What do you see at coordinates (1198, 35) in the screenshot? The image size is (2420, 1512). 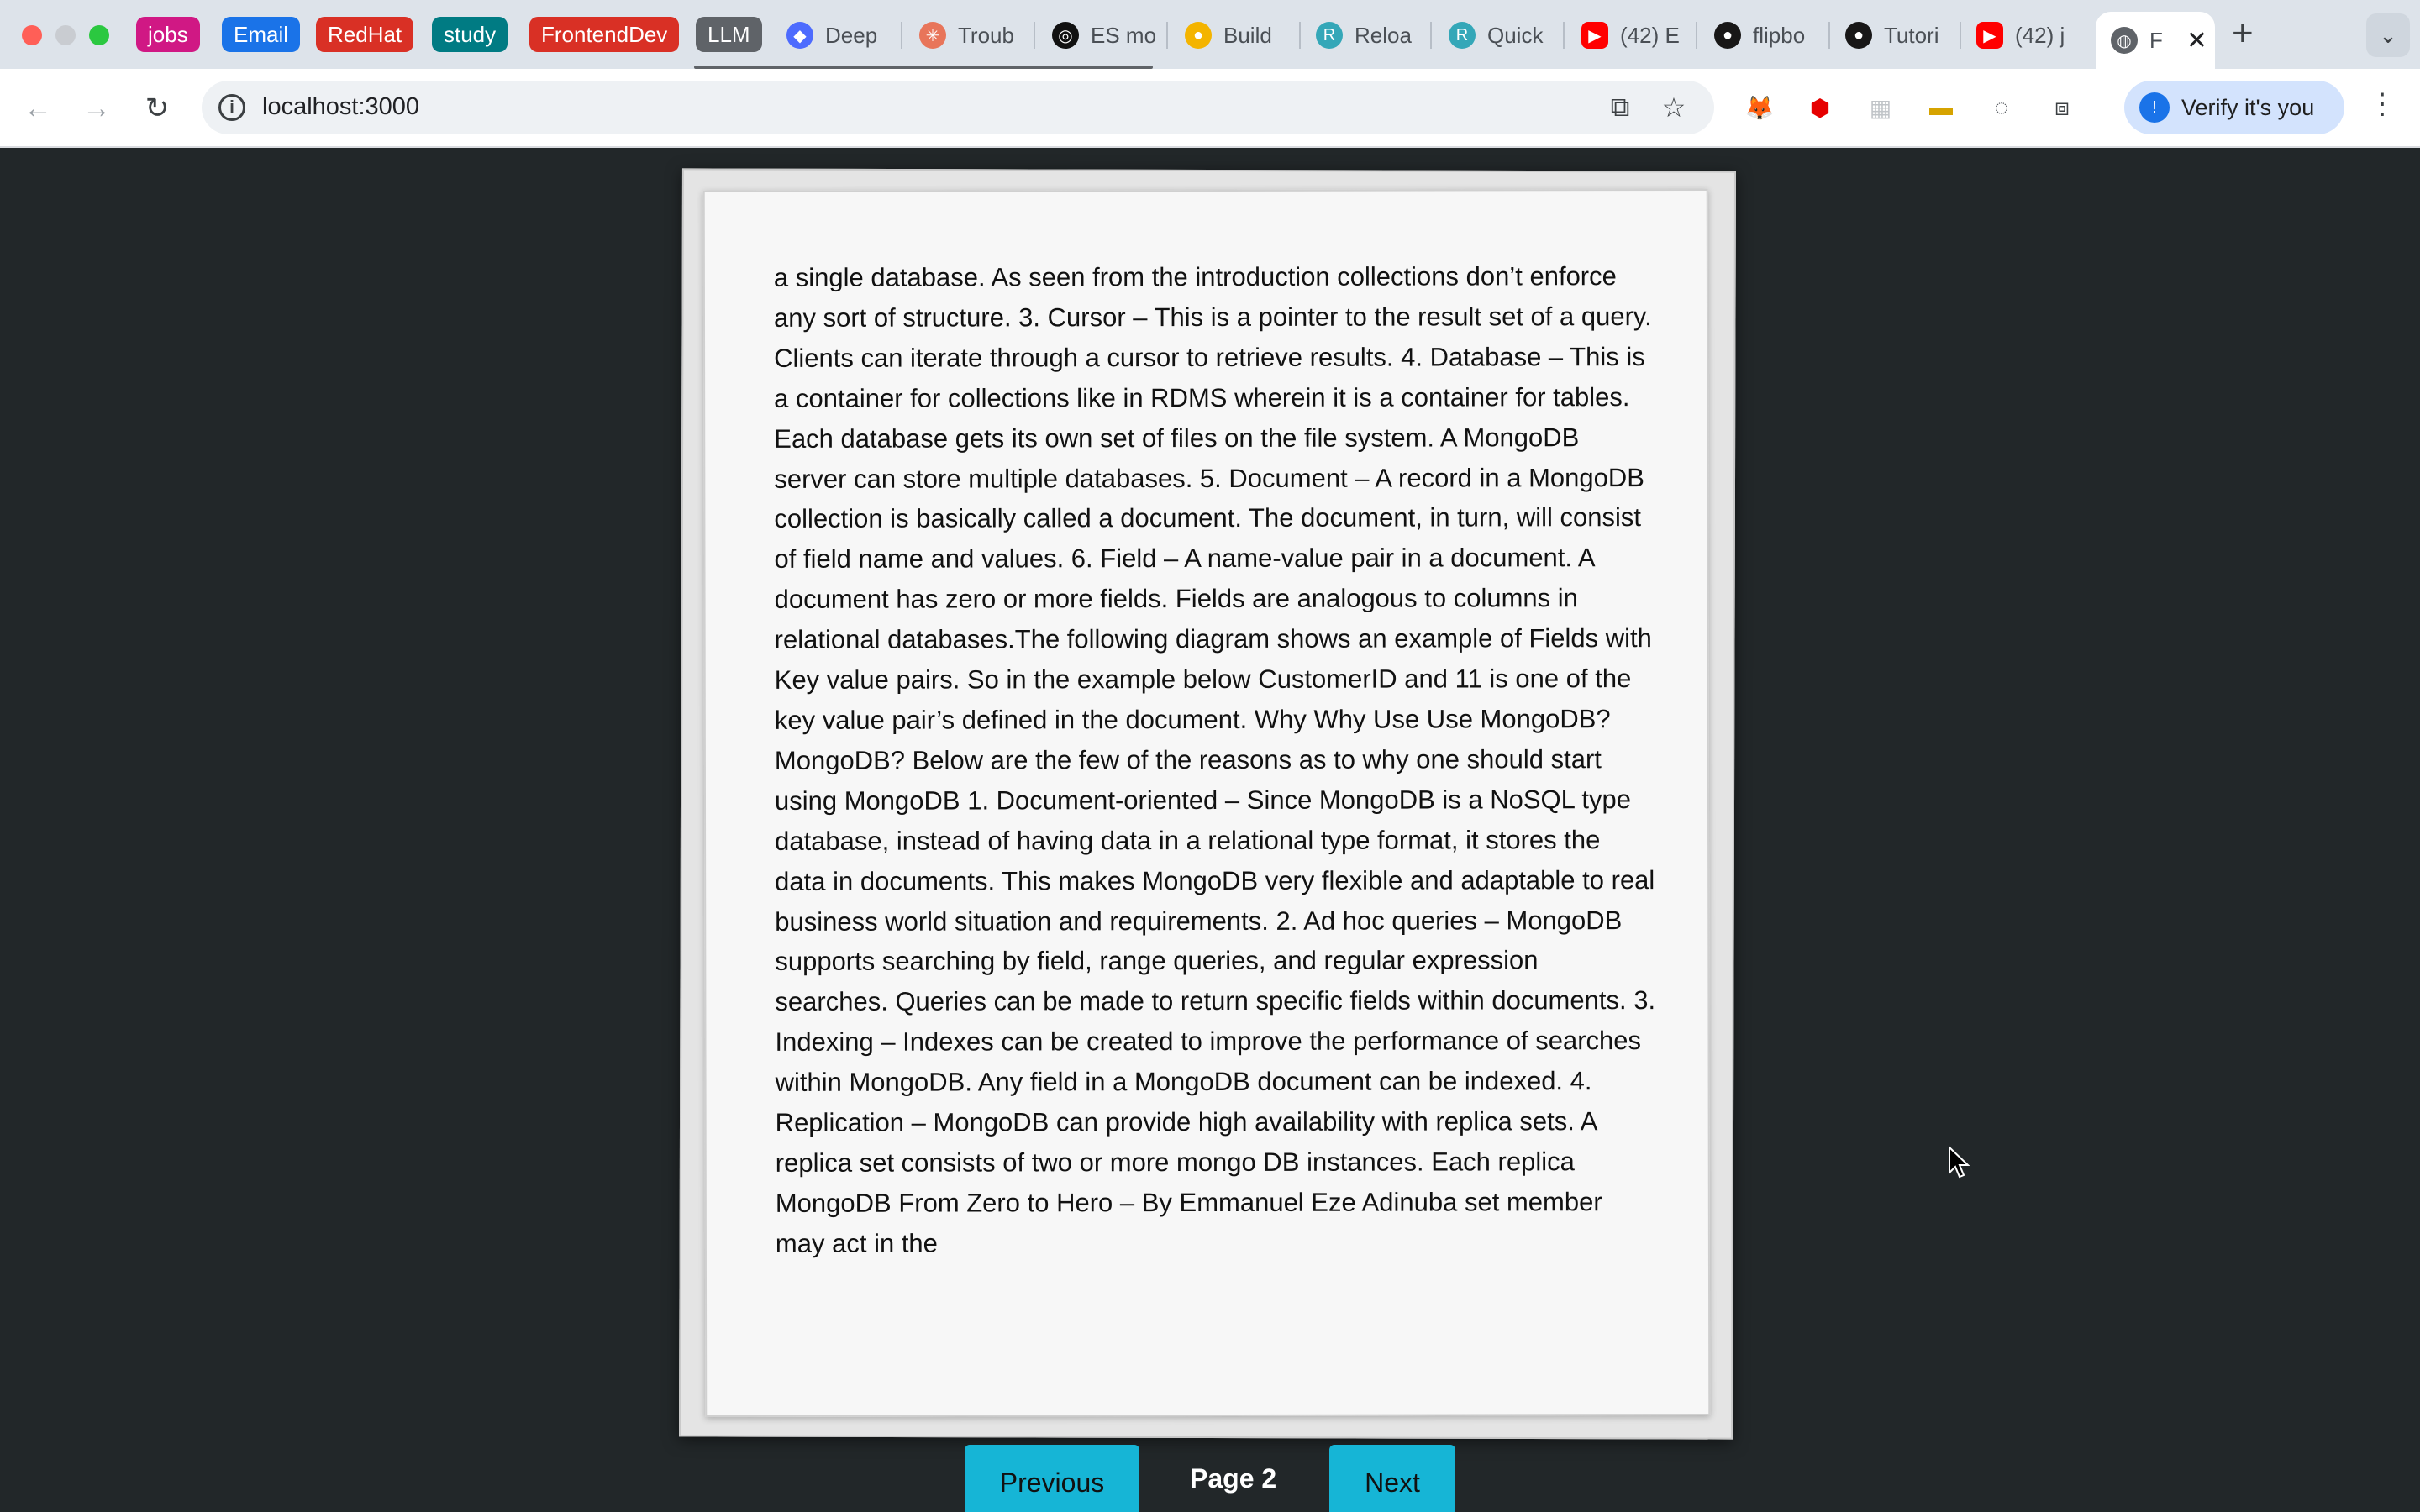 I see `google-ai-icon: ●` at bounding box center [1198, 35].